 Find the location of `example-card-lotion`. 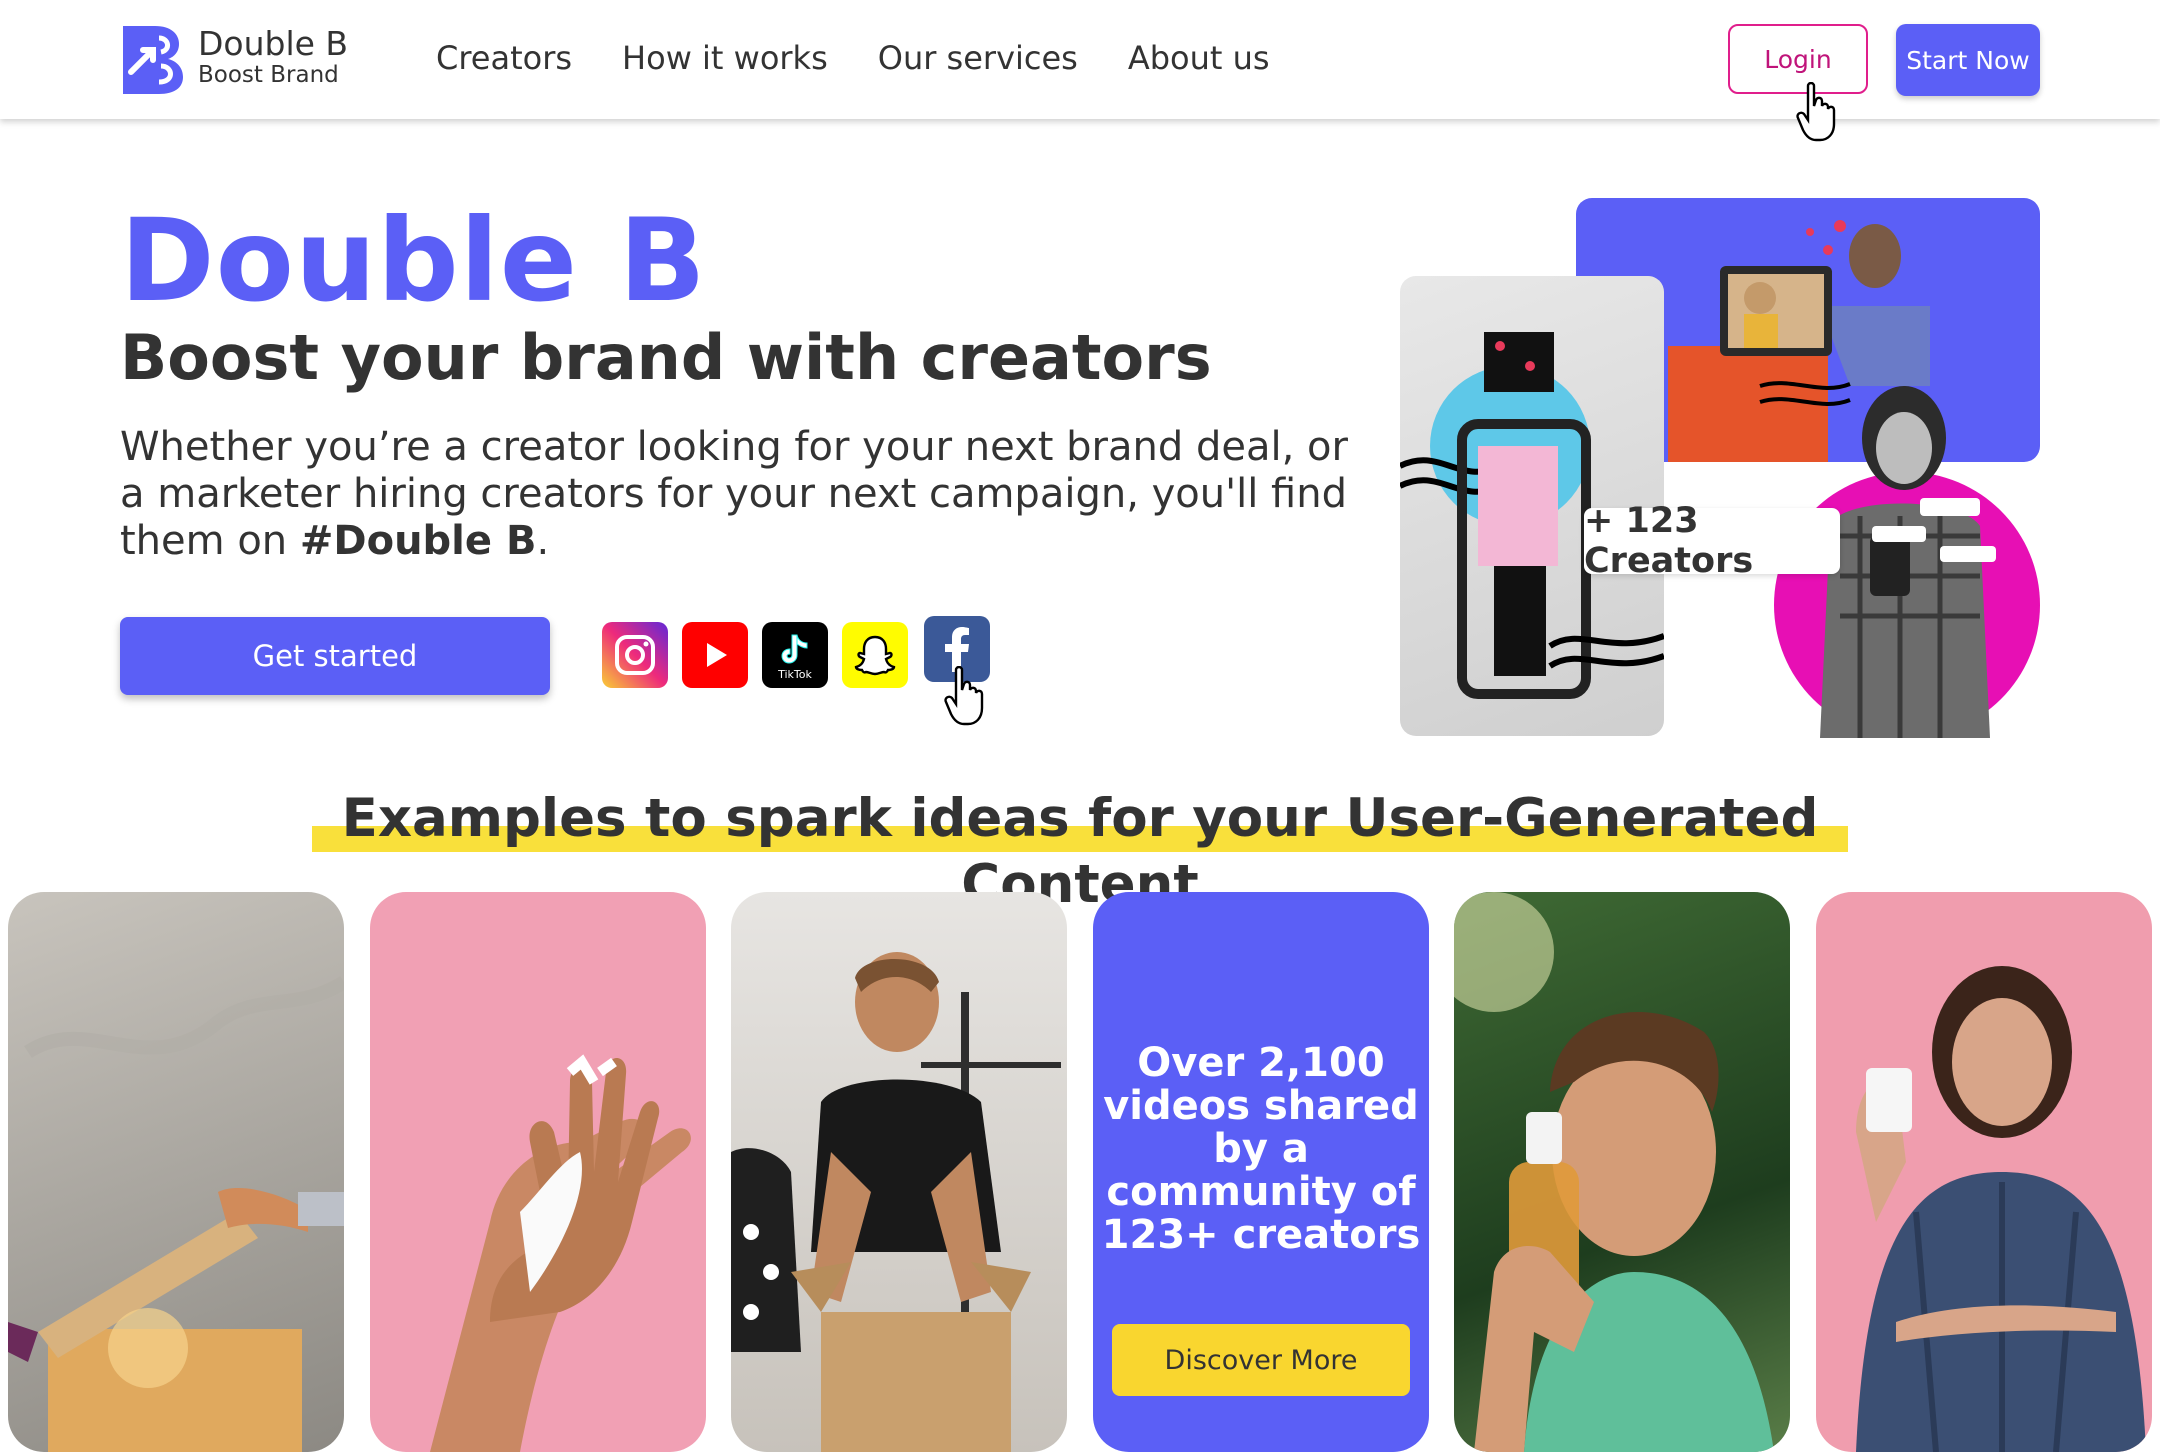

example-card-lotion is located at coordinates (538, 1172).